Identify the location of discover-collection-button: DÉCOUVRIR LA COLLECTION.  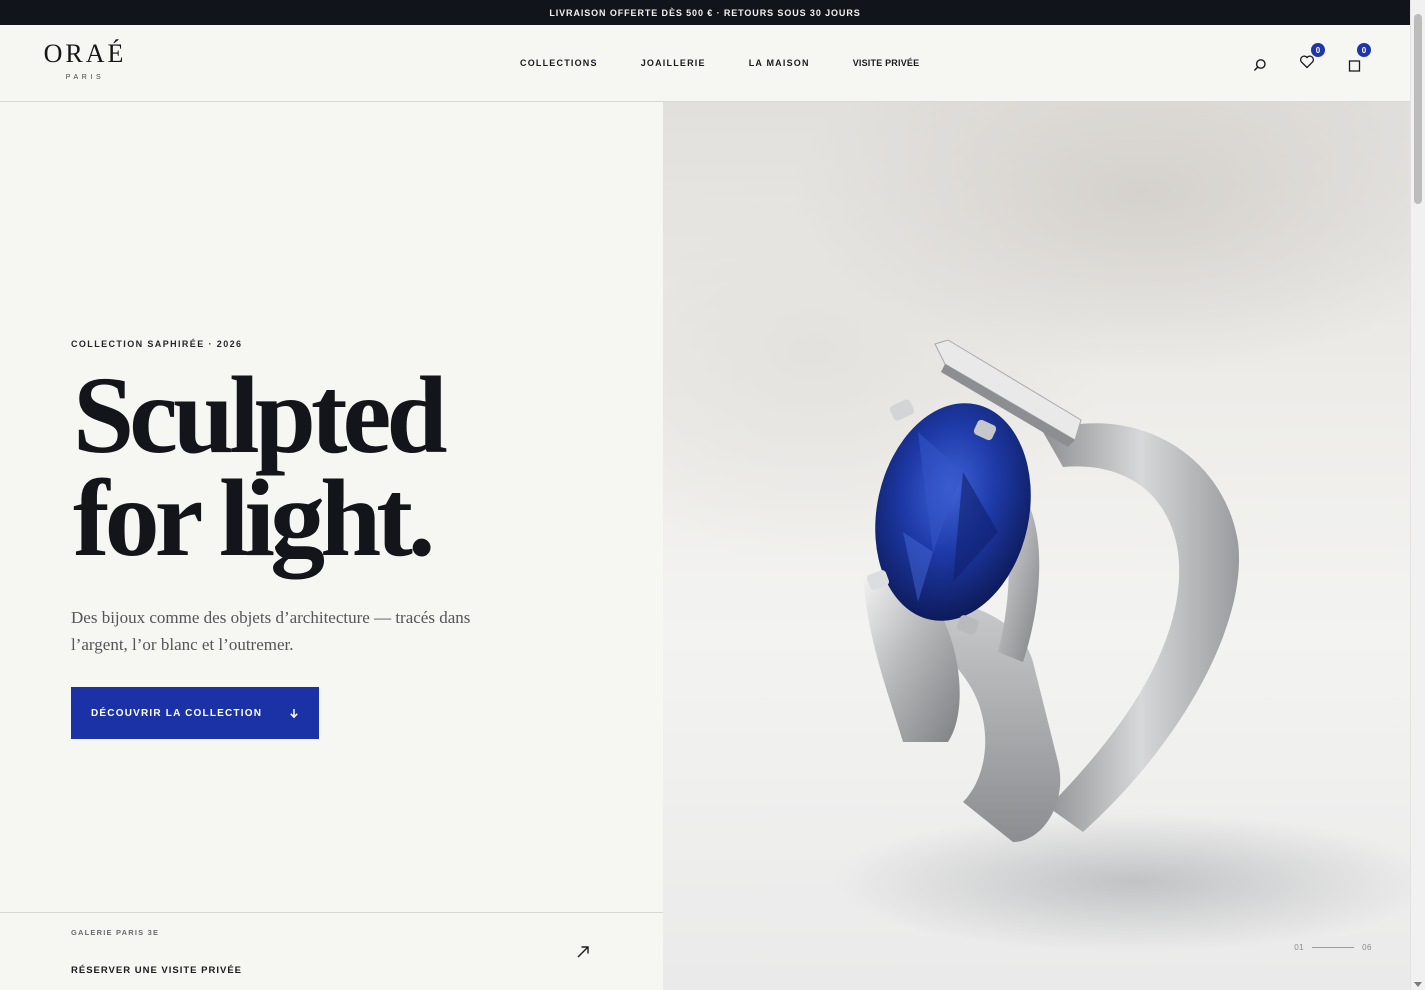
(195, 713).